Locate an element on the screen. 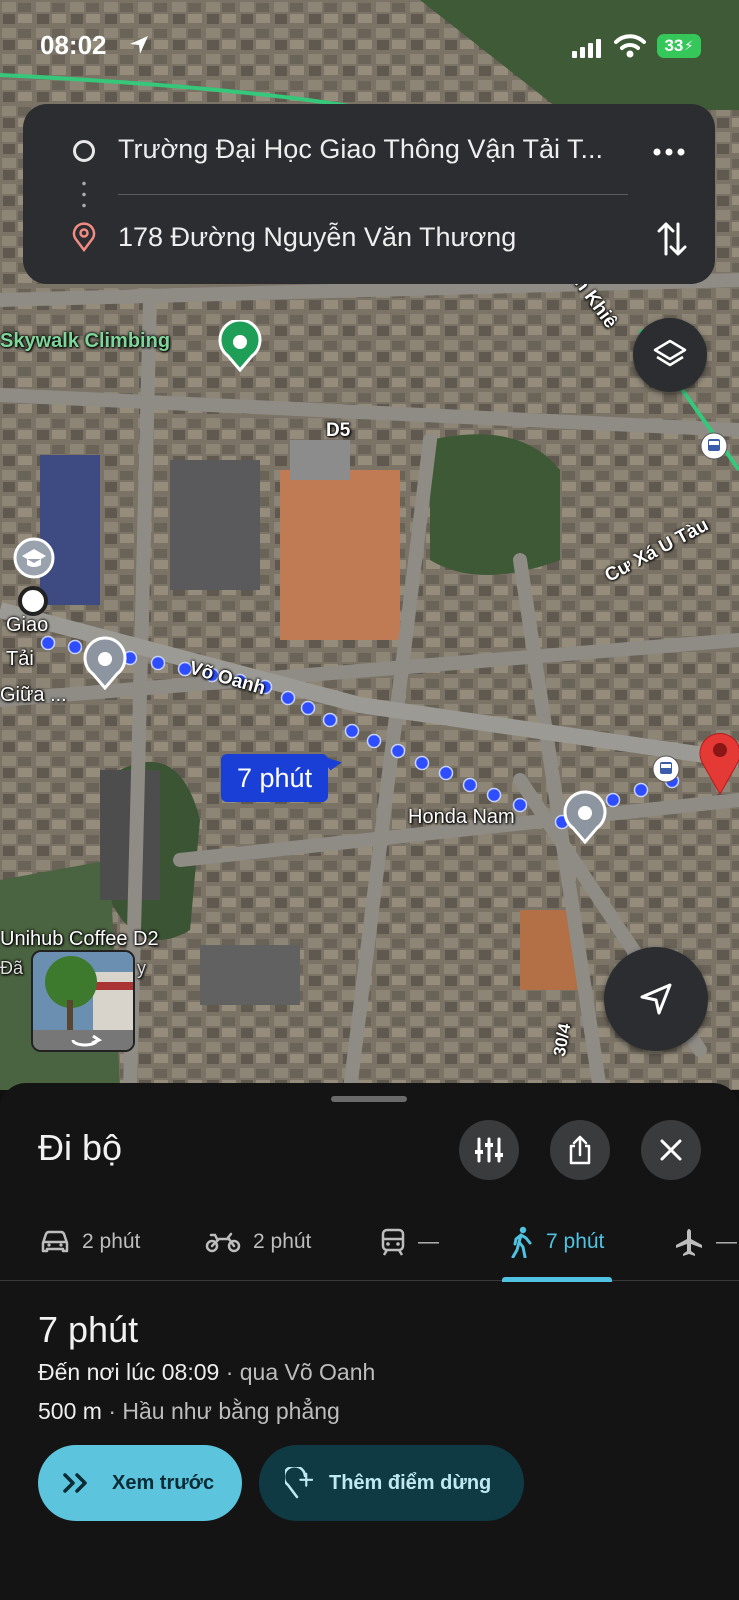 This screenshot has width=739, height=1600. train-icon is located at coordinates (393, 1242).